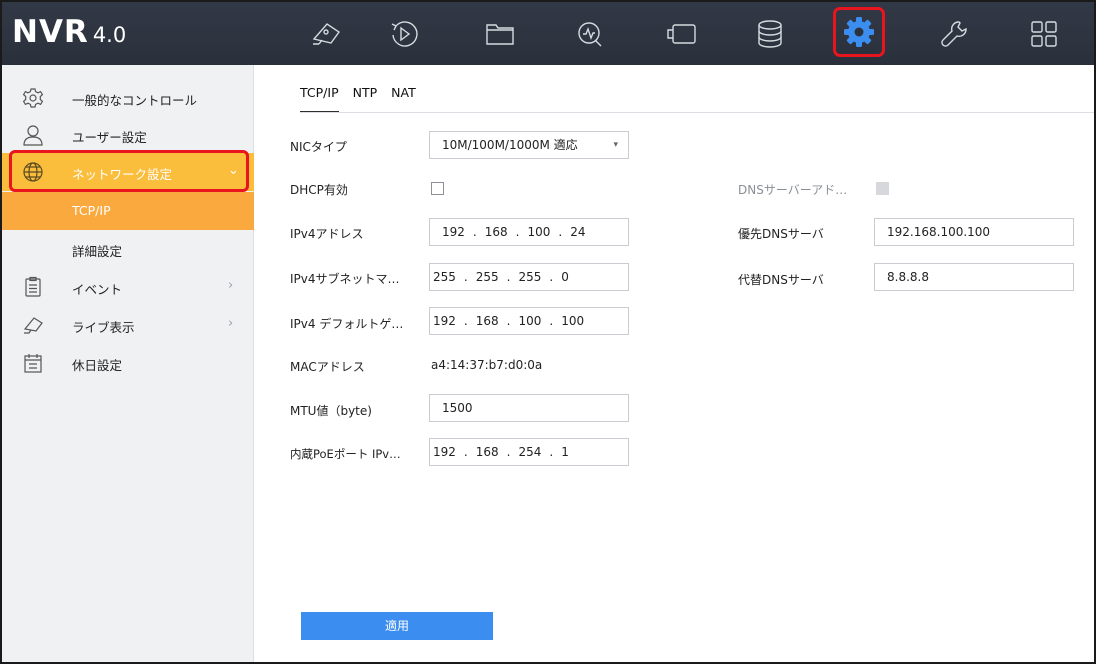 The width and height of the screenshot is (1096, 664). What do you see at coordinates (33, 98) in the screenshot?
I see `gear-icon` at bounding box center [33, 98].